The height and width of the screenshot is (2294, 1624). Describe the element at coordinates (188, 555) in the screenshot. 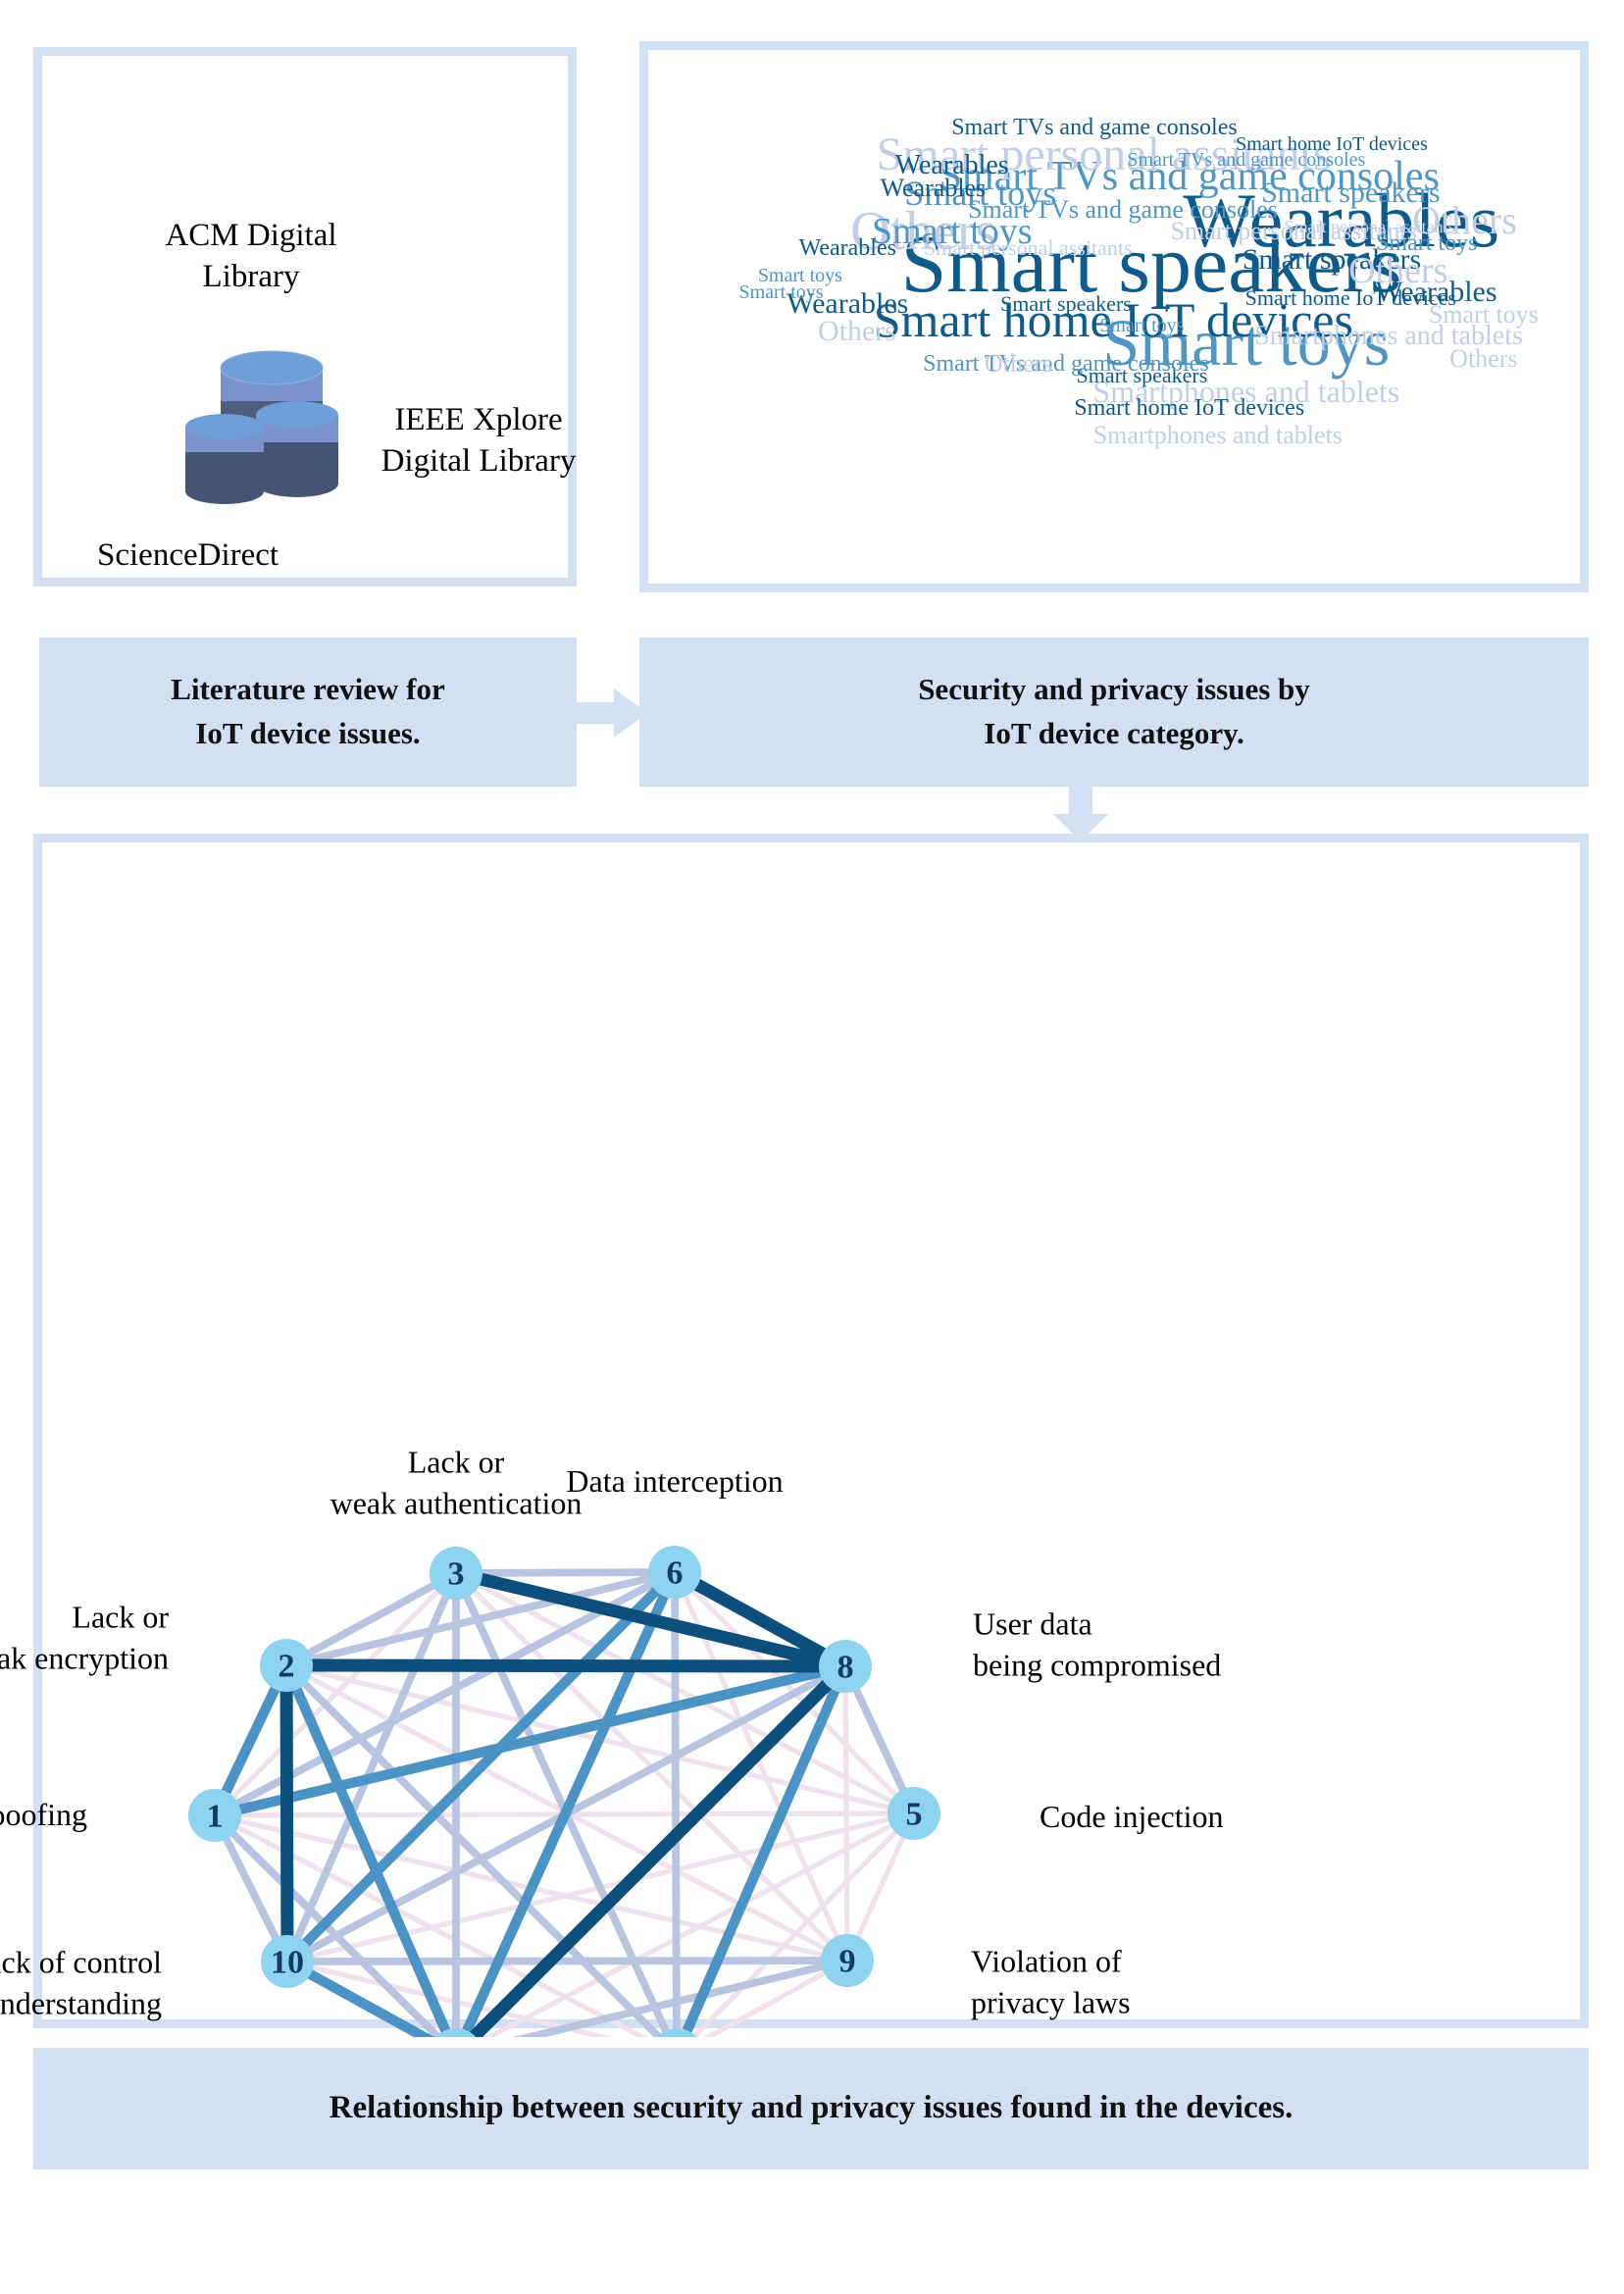

I see `sciencedirect-label: ScienceDirect` at that location.